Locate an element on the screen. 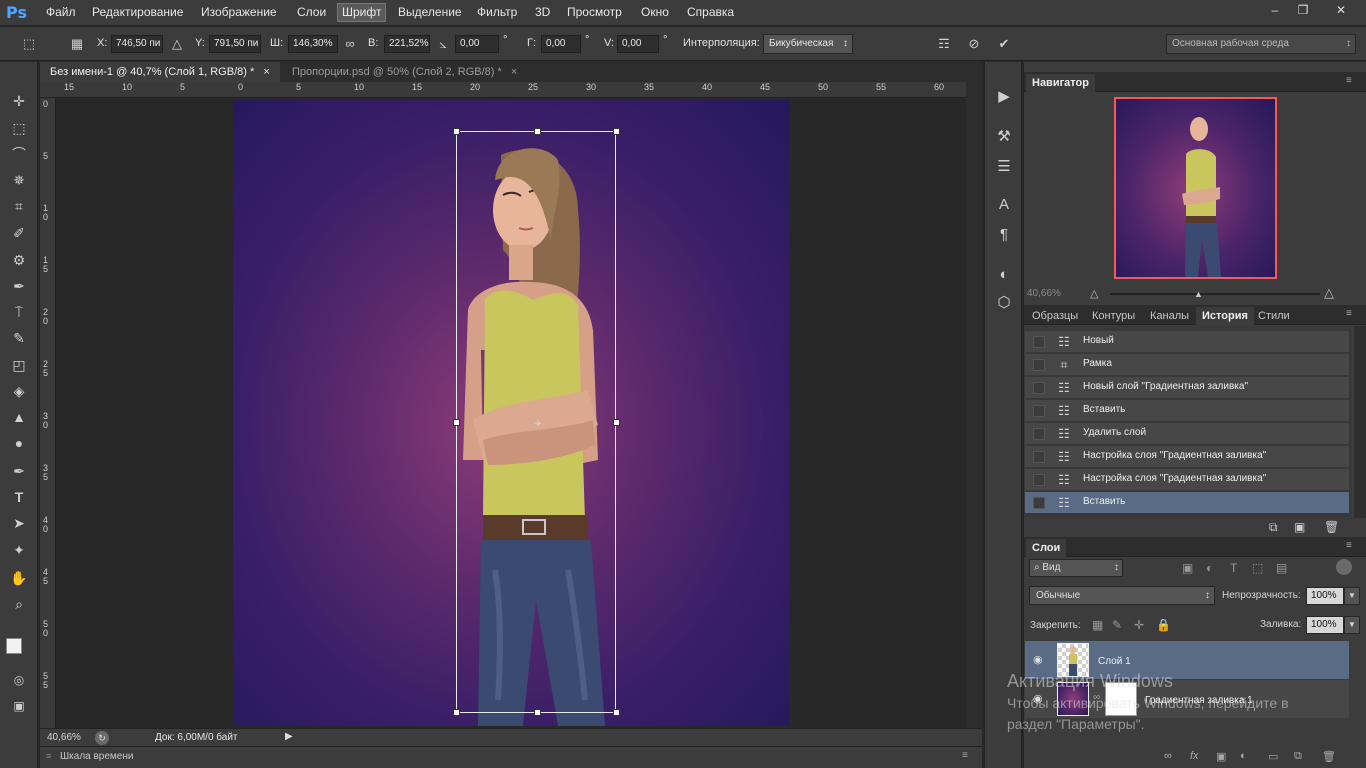 The image size is (1366, 768). adjustments-icon: ◐ is located at coordinates (1004, 275).